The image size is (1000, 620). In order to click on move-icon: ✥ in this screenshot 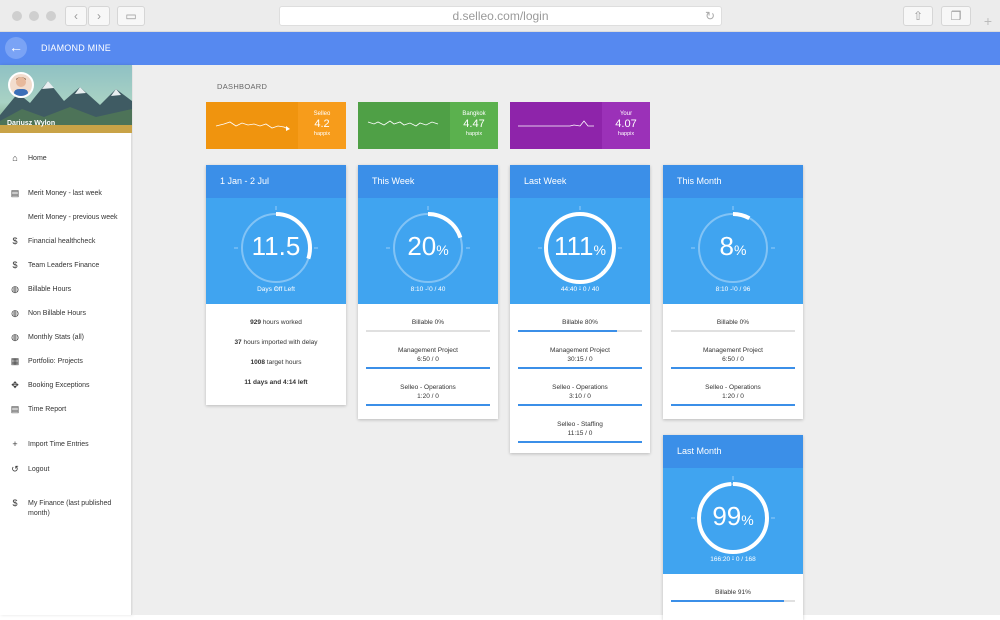, I will do `click(15, 385)`.